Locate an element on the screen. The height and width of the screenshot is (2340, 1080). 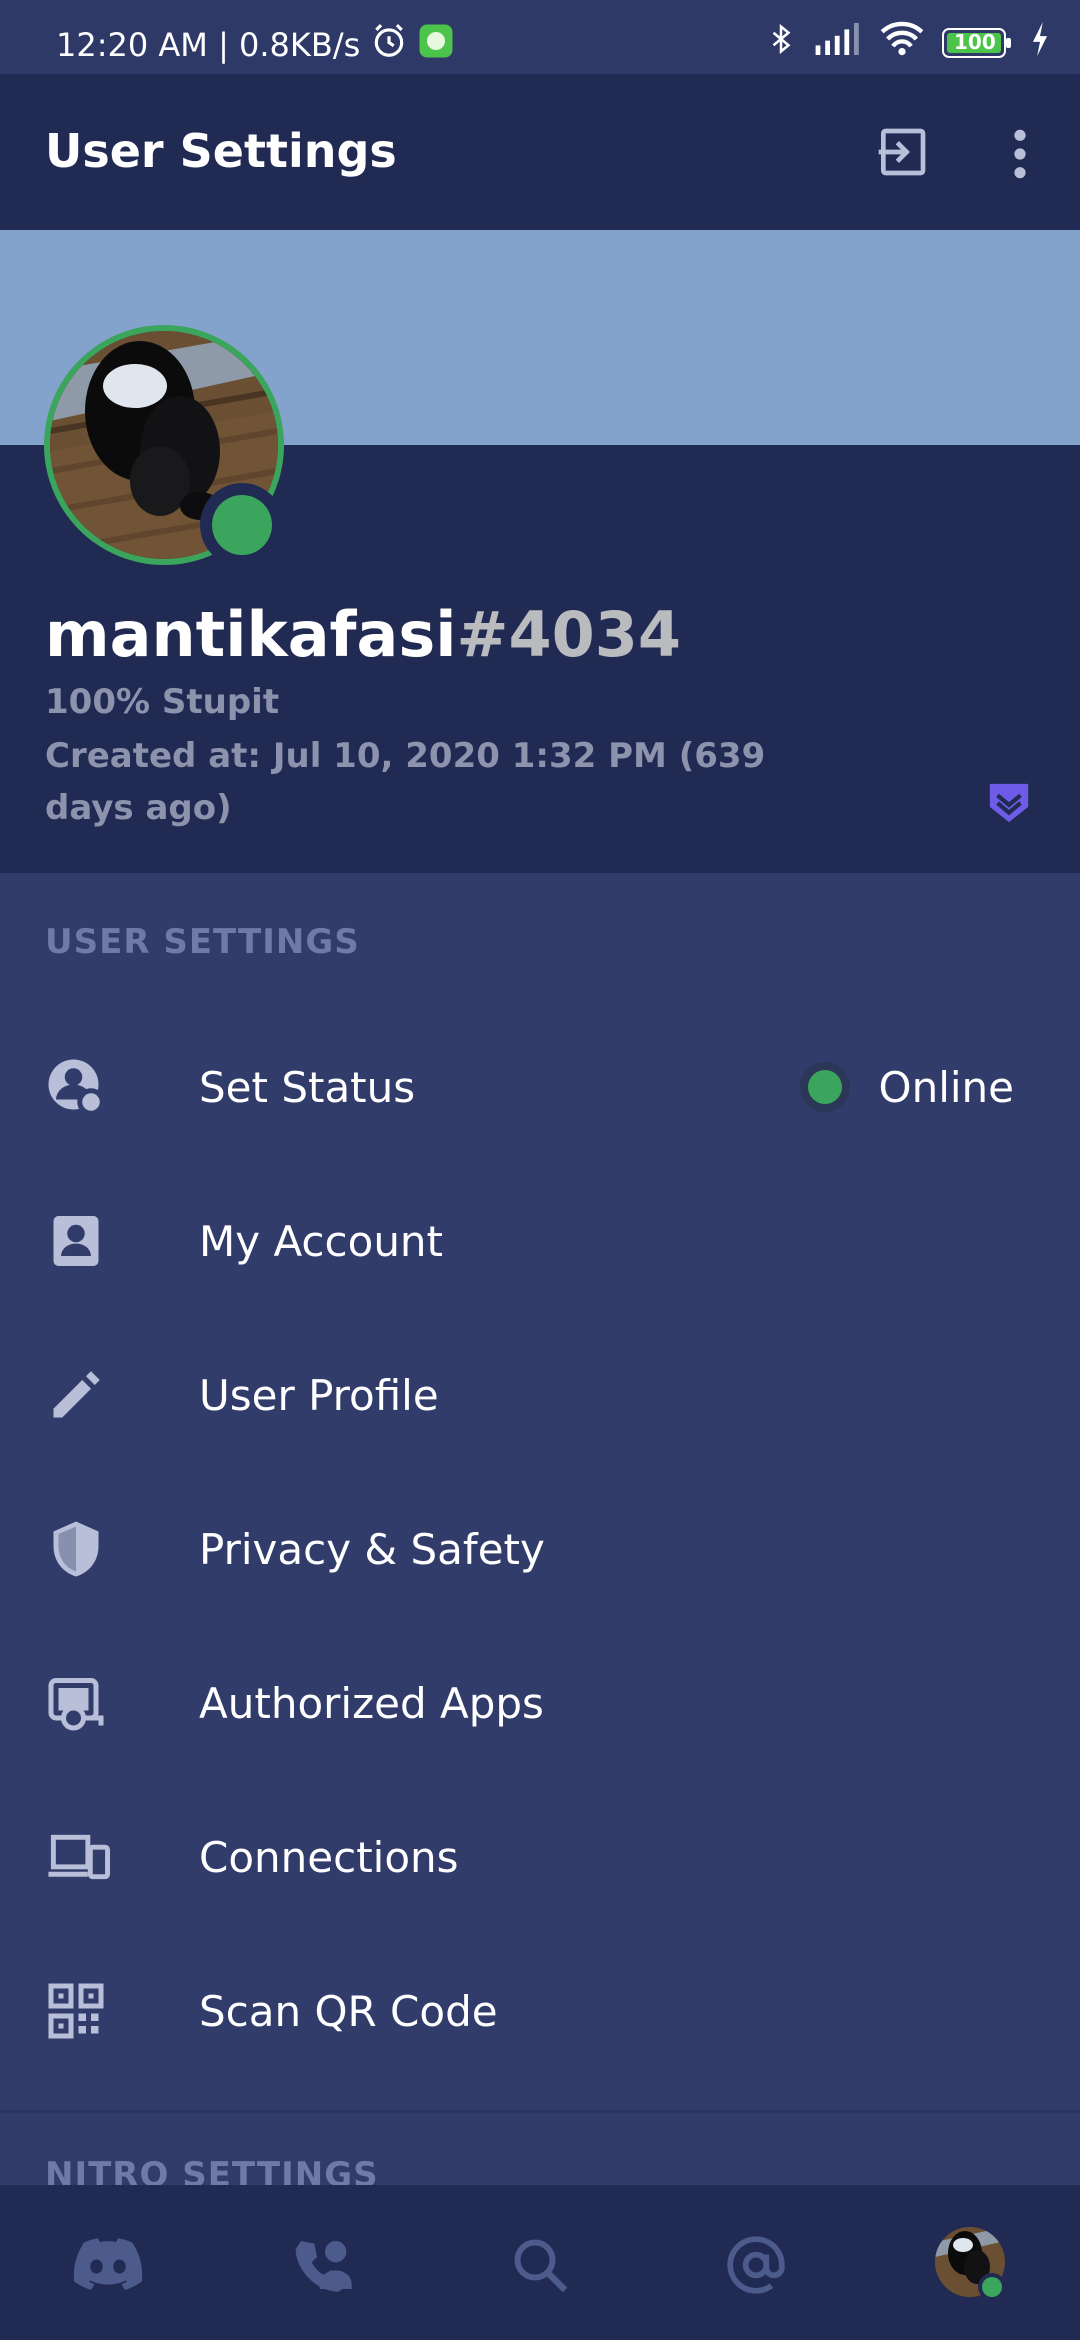
discriminator: #4034 is located at coordinates (569, 634).